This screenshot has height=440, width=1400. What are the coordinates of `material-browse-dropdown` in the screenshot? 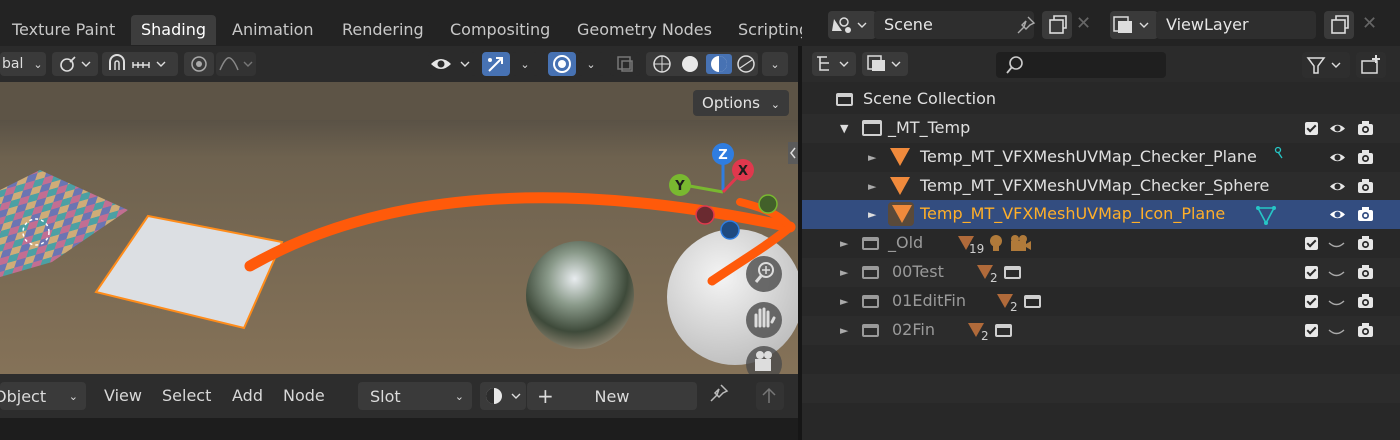 It's located at (503, 396).